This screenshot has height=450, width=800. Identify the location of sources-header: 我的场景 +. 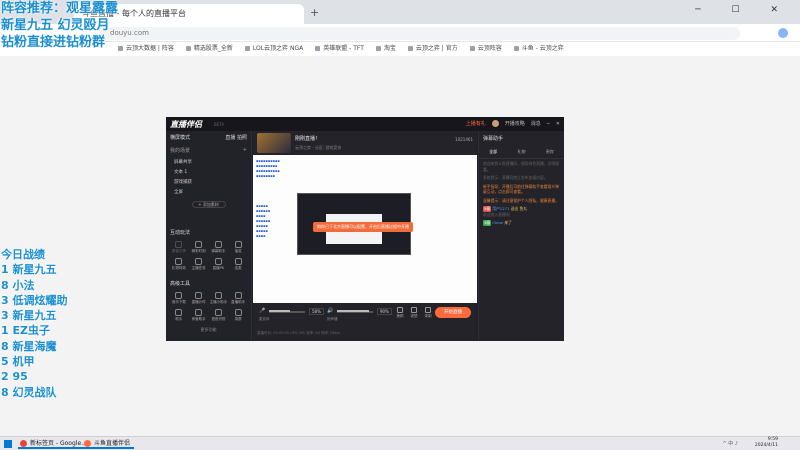
(208, 150).